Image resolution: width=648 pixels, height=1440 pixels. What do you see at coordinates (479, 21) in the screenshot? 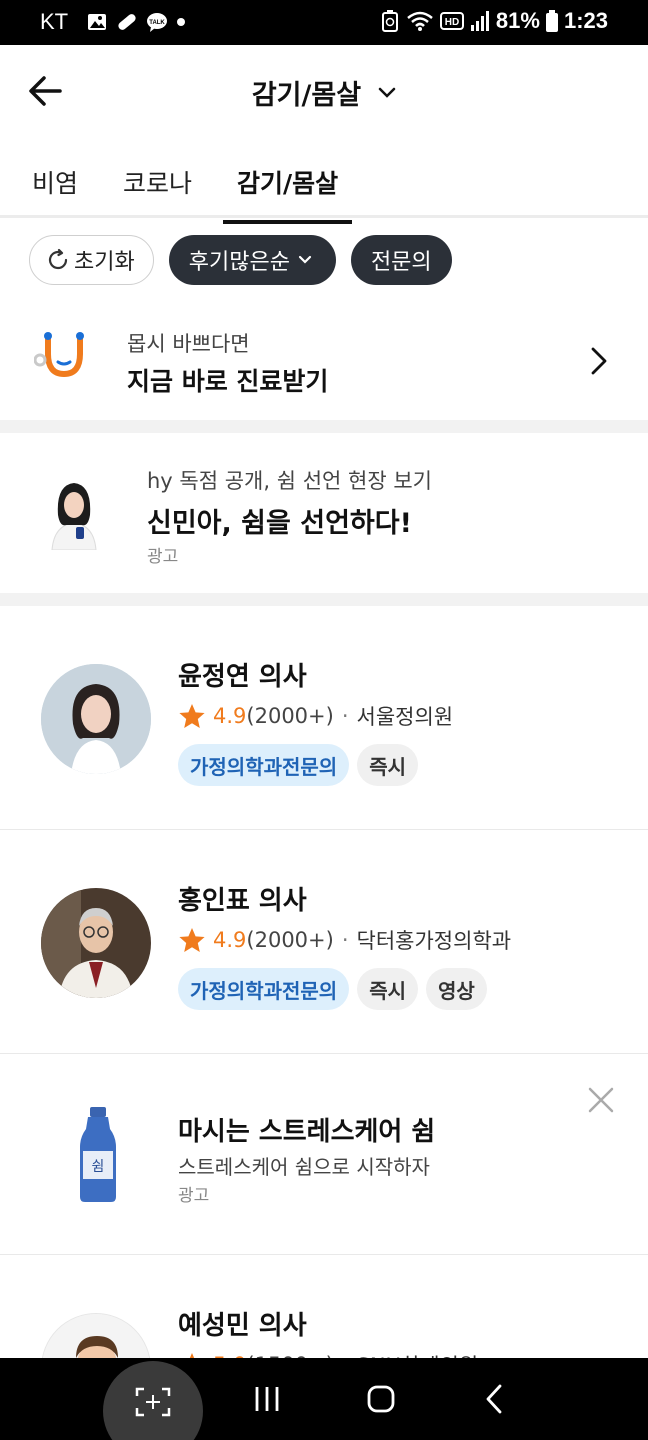
I see `signal-icon` at bounding box center [479, 21].